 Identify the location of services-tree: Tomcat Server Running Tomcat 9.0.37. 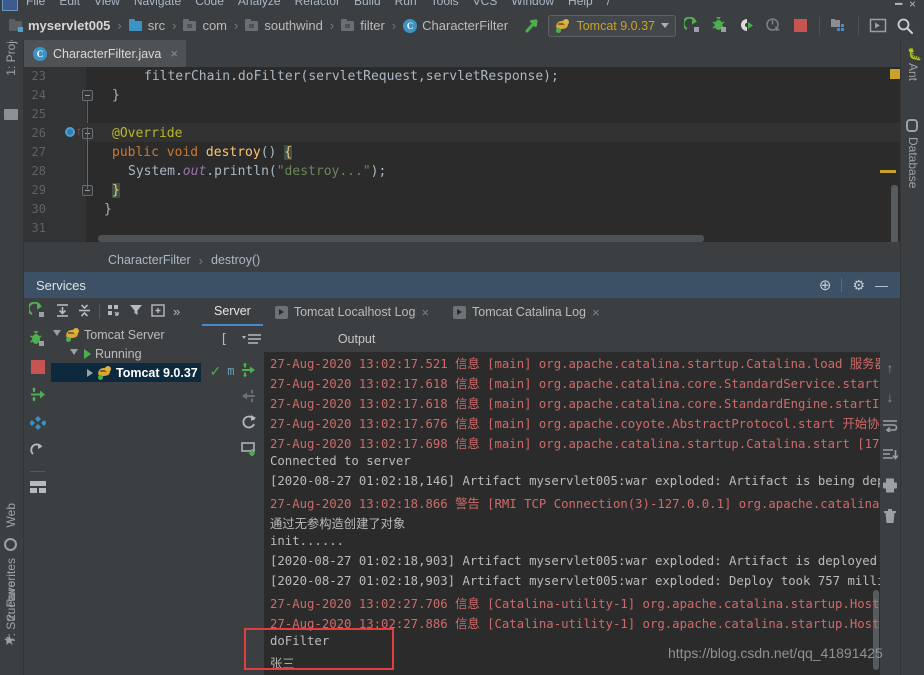
(126, 500).